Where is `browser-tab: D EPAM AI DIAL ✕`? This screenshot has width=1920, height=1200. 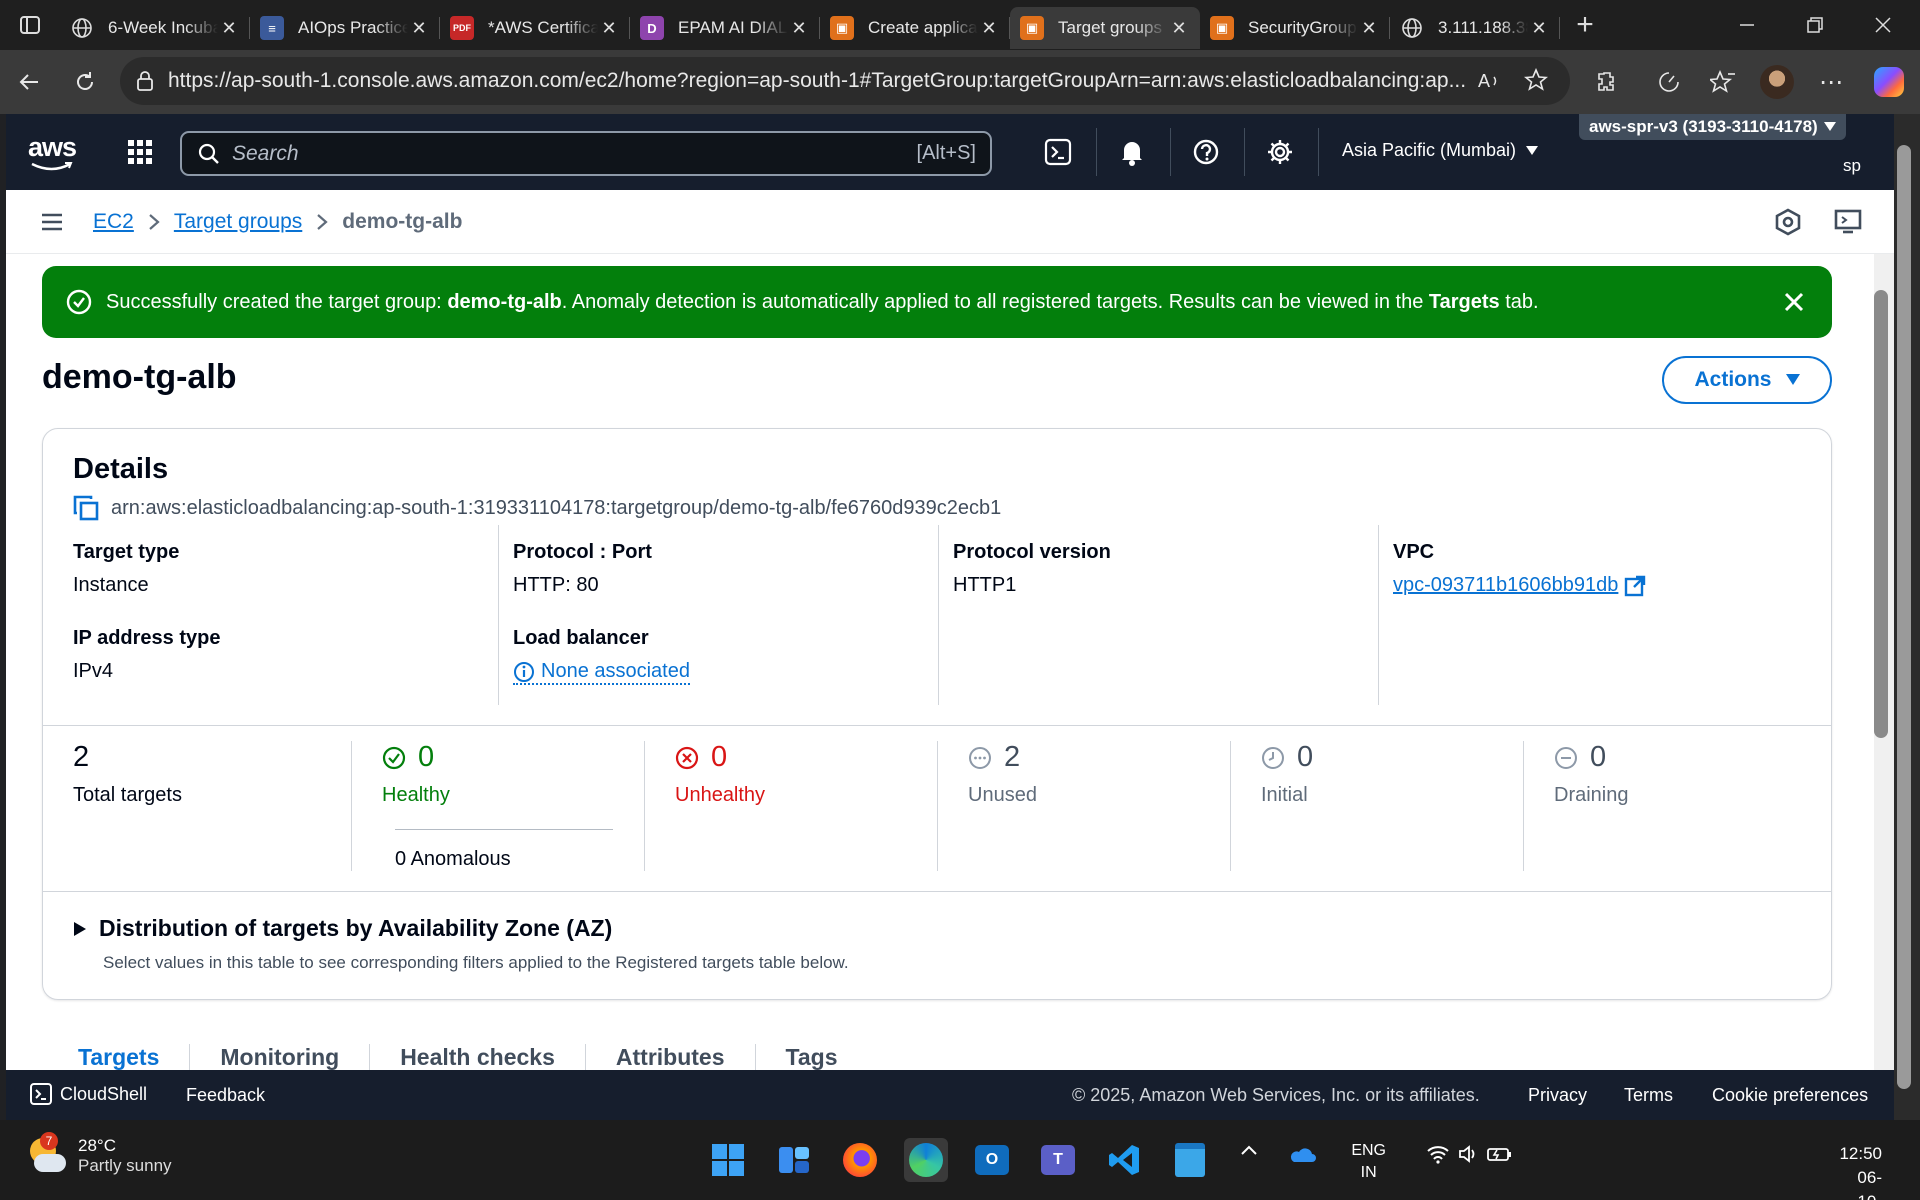 browser-tab: D EPAM AI DIAL ✕ is located at coordinates (725, 28).